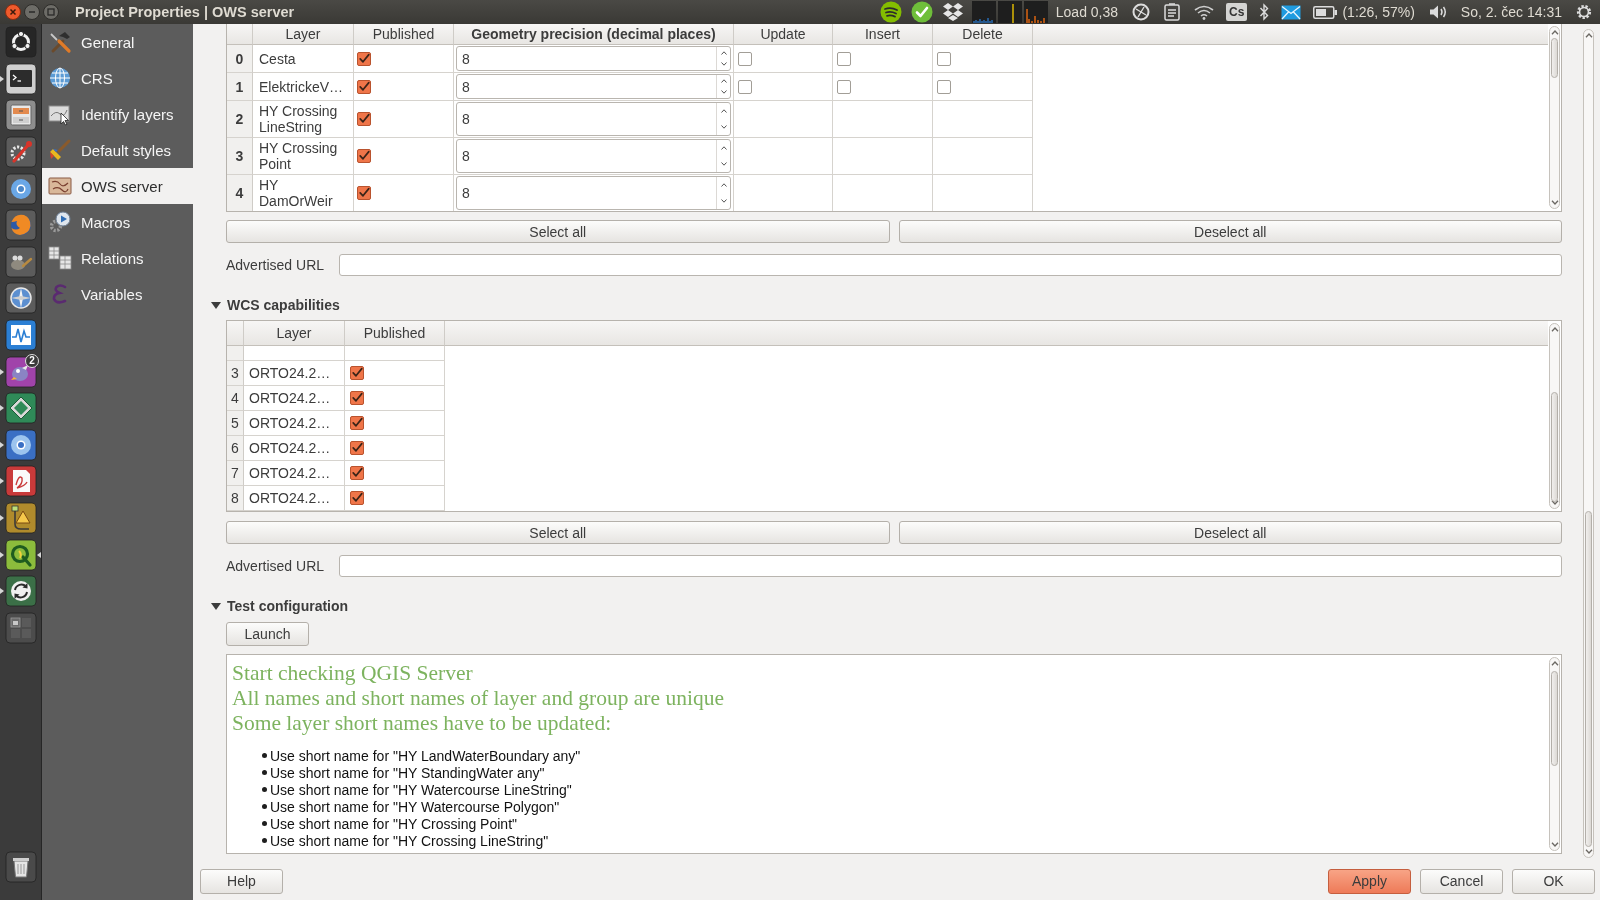 The height and width of the screenshot is (900, 1600). I want to click on circle-waves-icon, so click(890, 12).